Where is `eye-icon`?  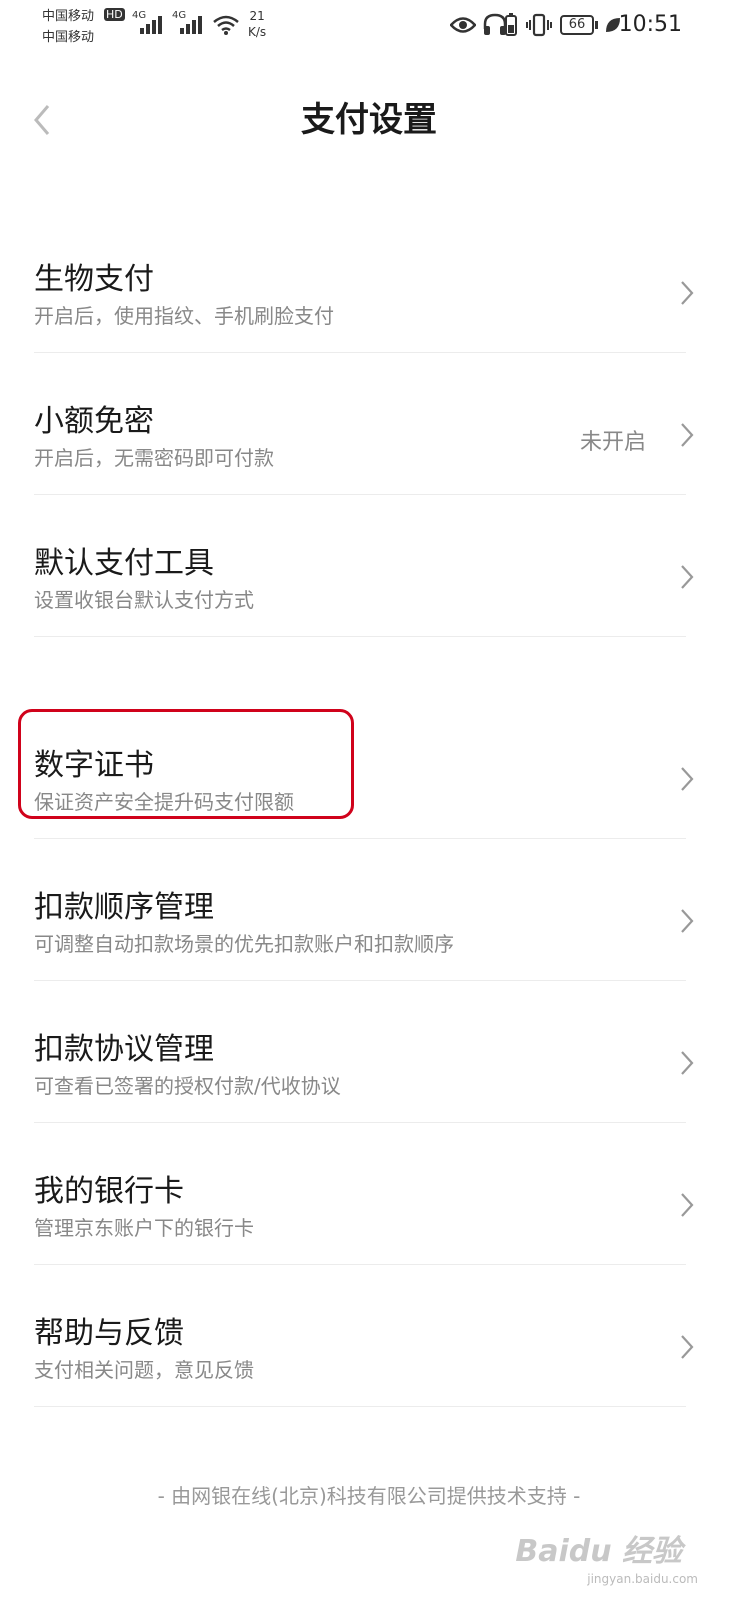
eye-icon is located at coordinates (463, 25).